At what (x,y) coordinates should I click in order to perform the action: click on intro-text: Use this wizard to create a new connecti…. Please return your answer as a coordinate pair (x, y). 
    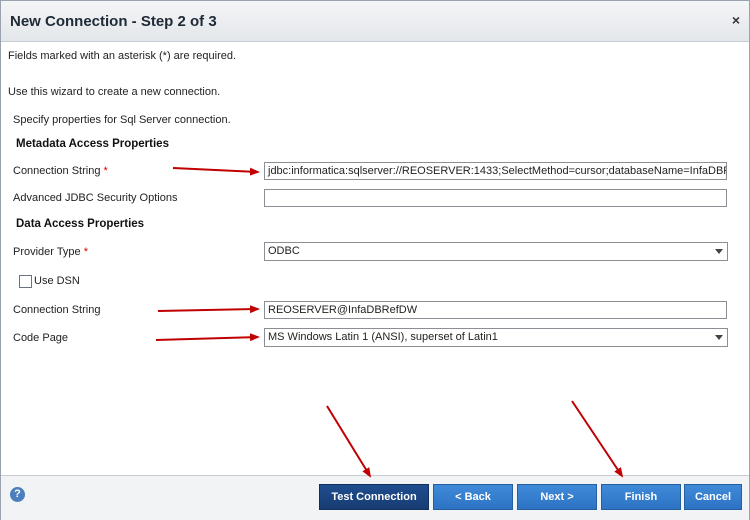
    Looking at the image, I should click on (114, 92).